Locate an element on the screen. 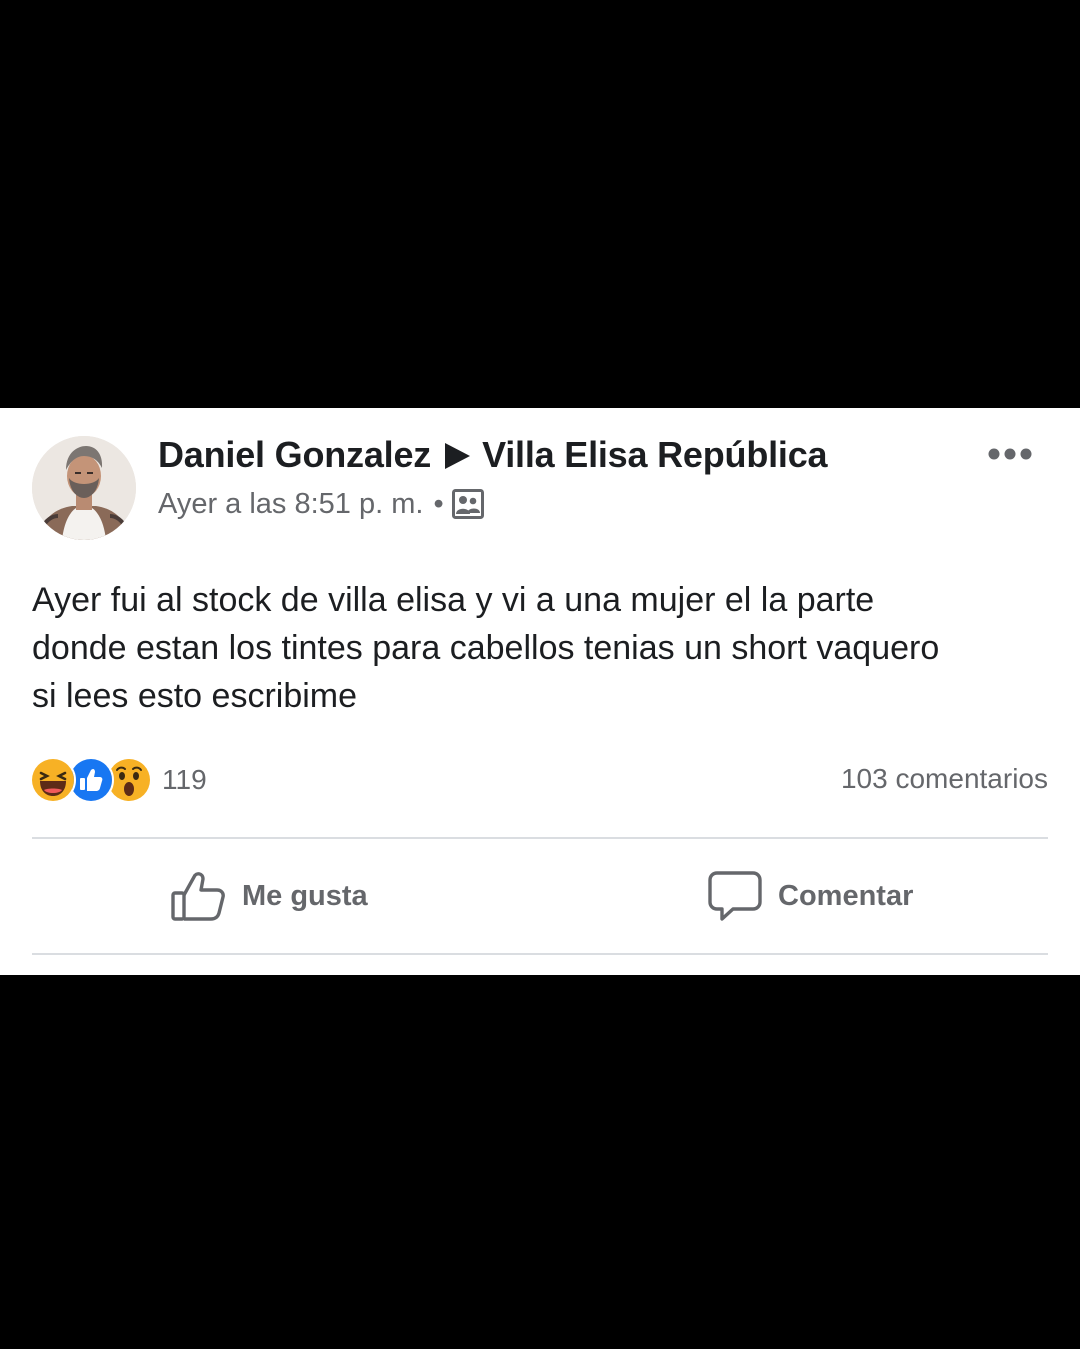 This screenshot has width=1080, height=1349. group-icon is located at coordinates (467, 508).